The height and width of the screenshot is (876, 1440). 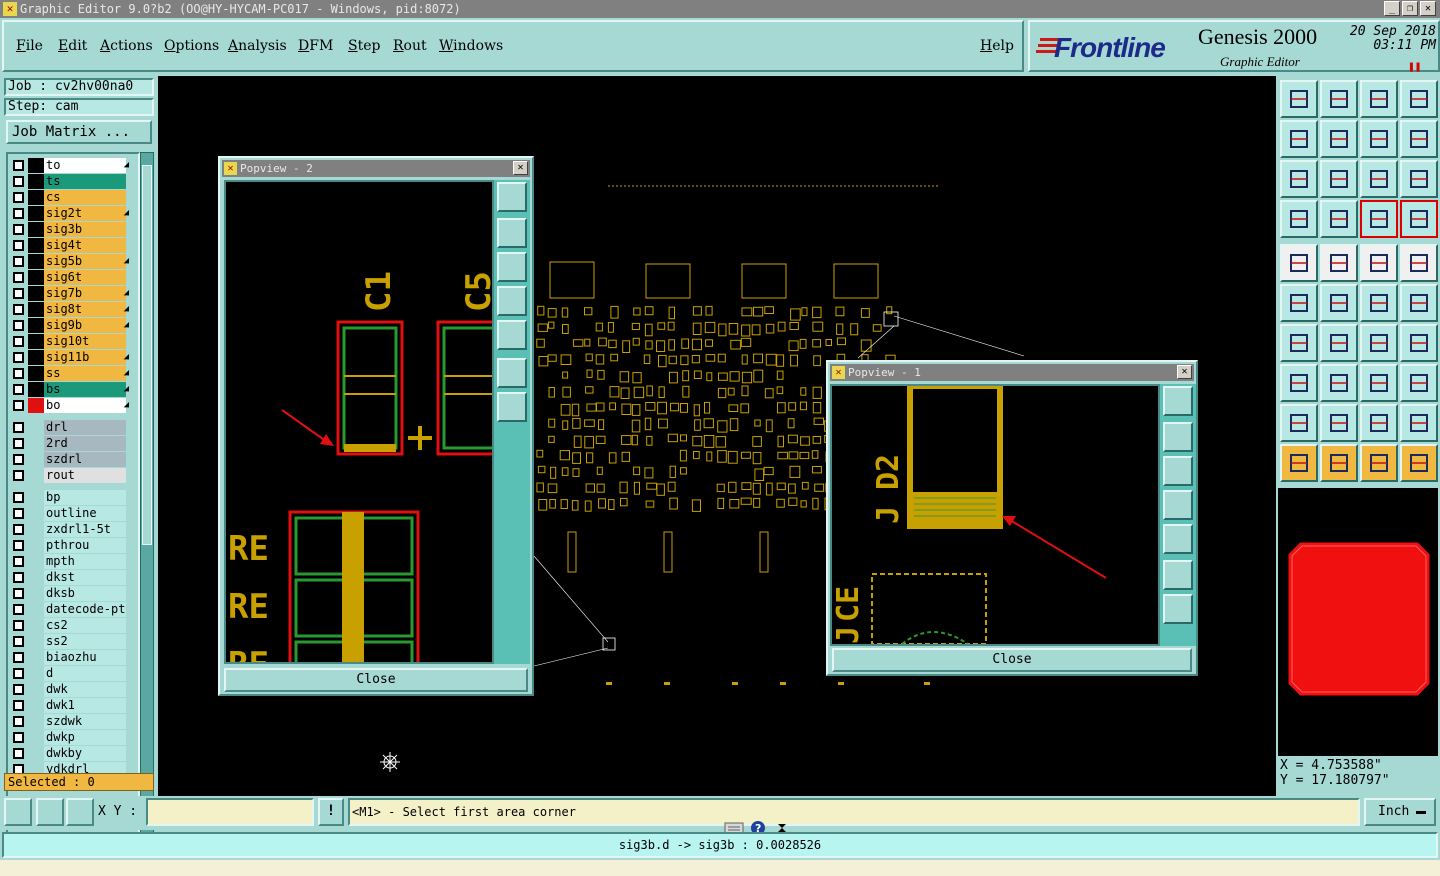 I want to click on layer-row-sig2t: sig2t ◢, so click(x=70, y=213).